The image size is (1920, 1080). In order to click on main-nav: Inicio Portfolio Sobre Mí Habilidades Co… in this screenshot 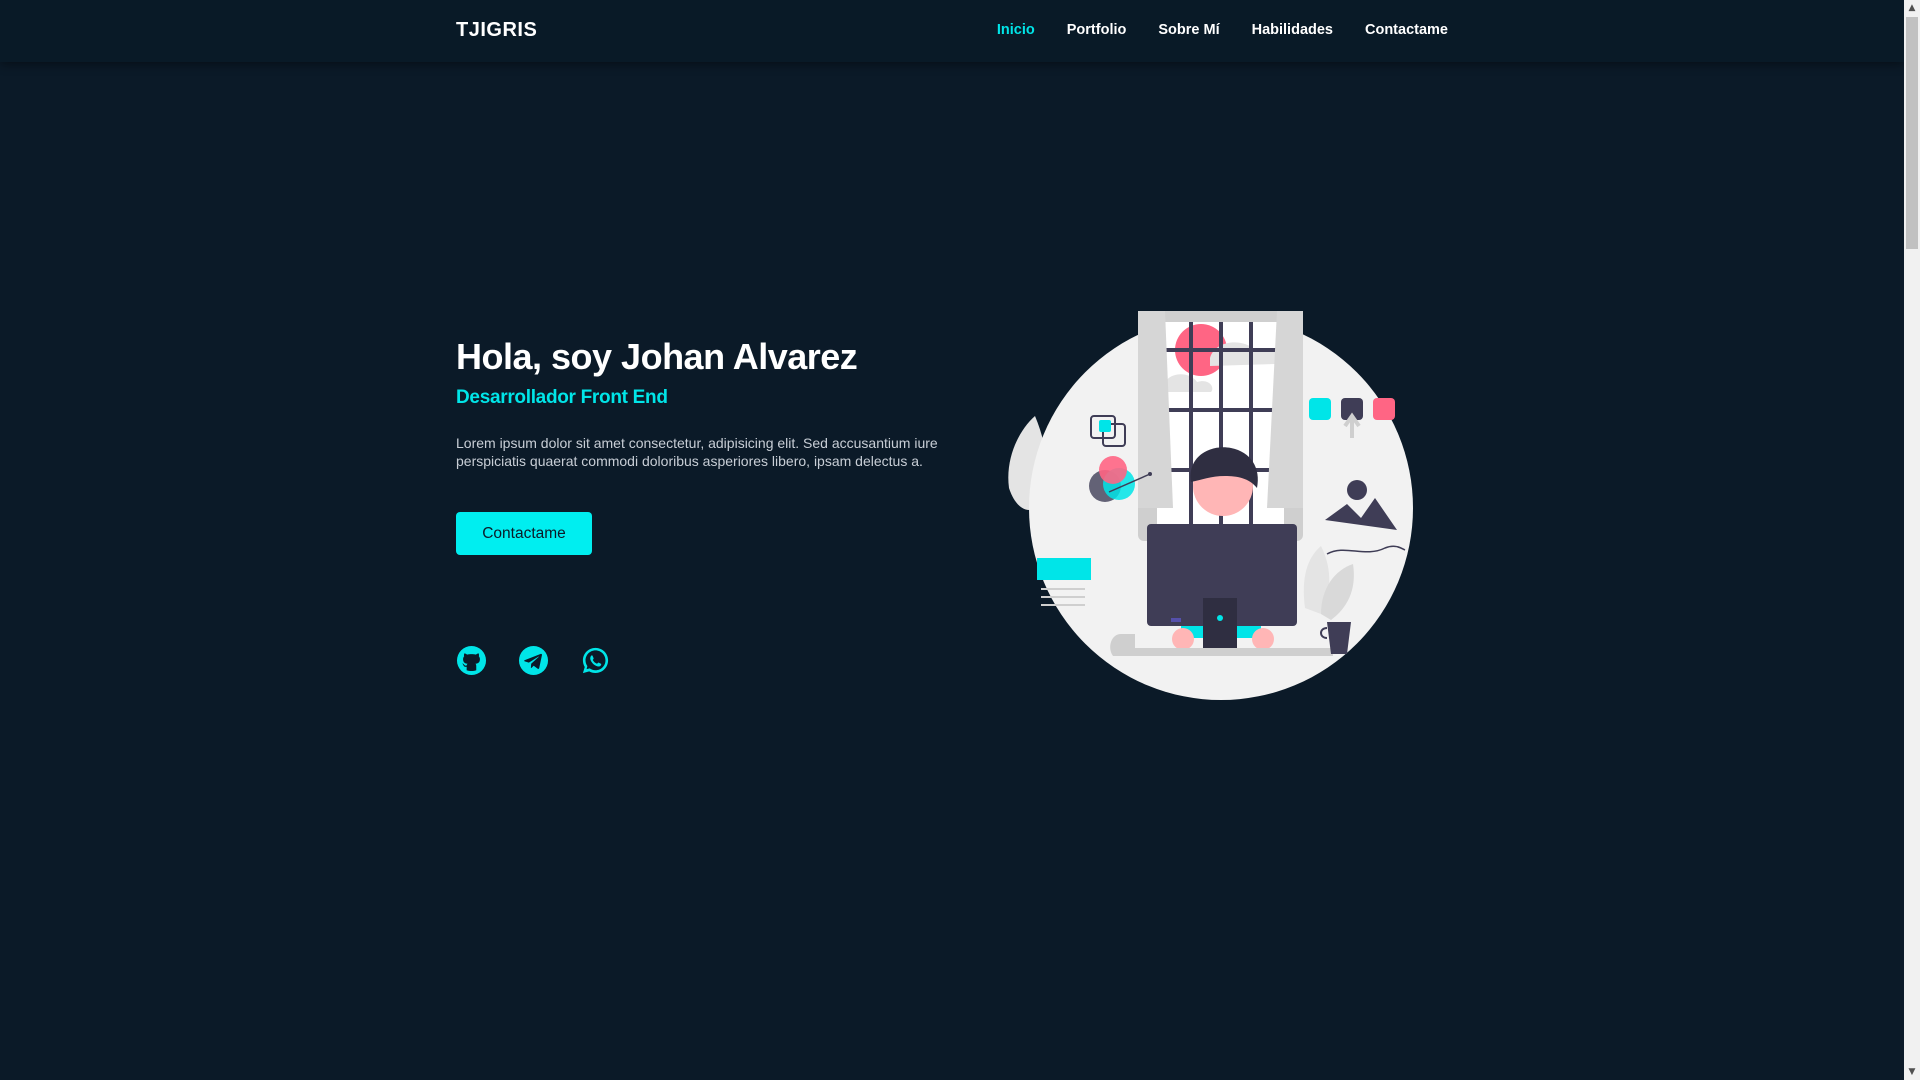, I will do `click(1222, 30)`.